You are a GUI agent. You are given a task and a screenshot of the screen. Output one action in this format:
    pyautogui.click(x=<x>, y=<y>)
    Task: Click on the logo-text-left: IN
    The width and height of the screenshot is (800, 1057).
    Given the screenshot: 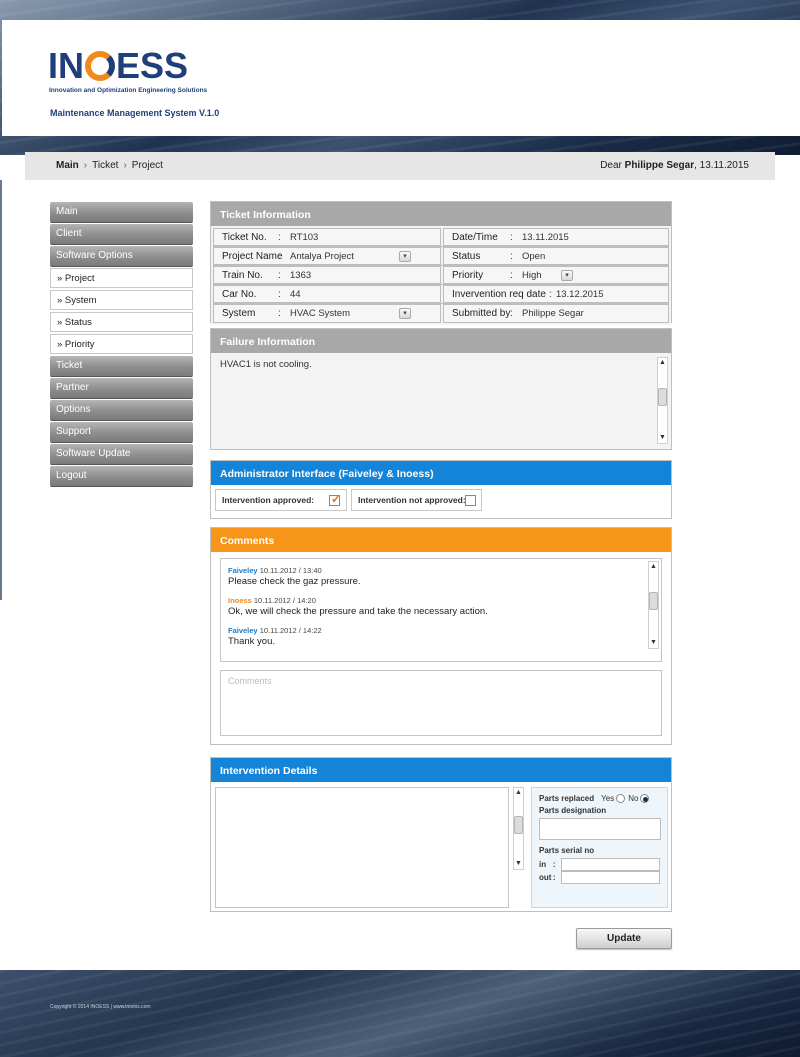 What is the action you would take?
    pyautogui.click(x=66, y=65)
    